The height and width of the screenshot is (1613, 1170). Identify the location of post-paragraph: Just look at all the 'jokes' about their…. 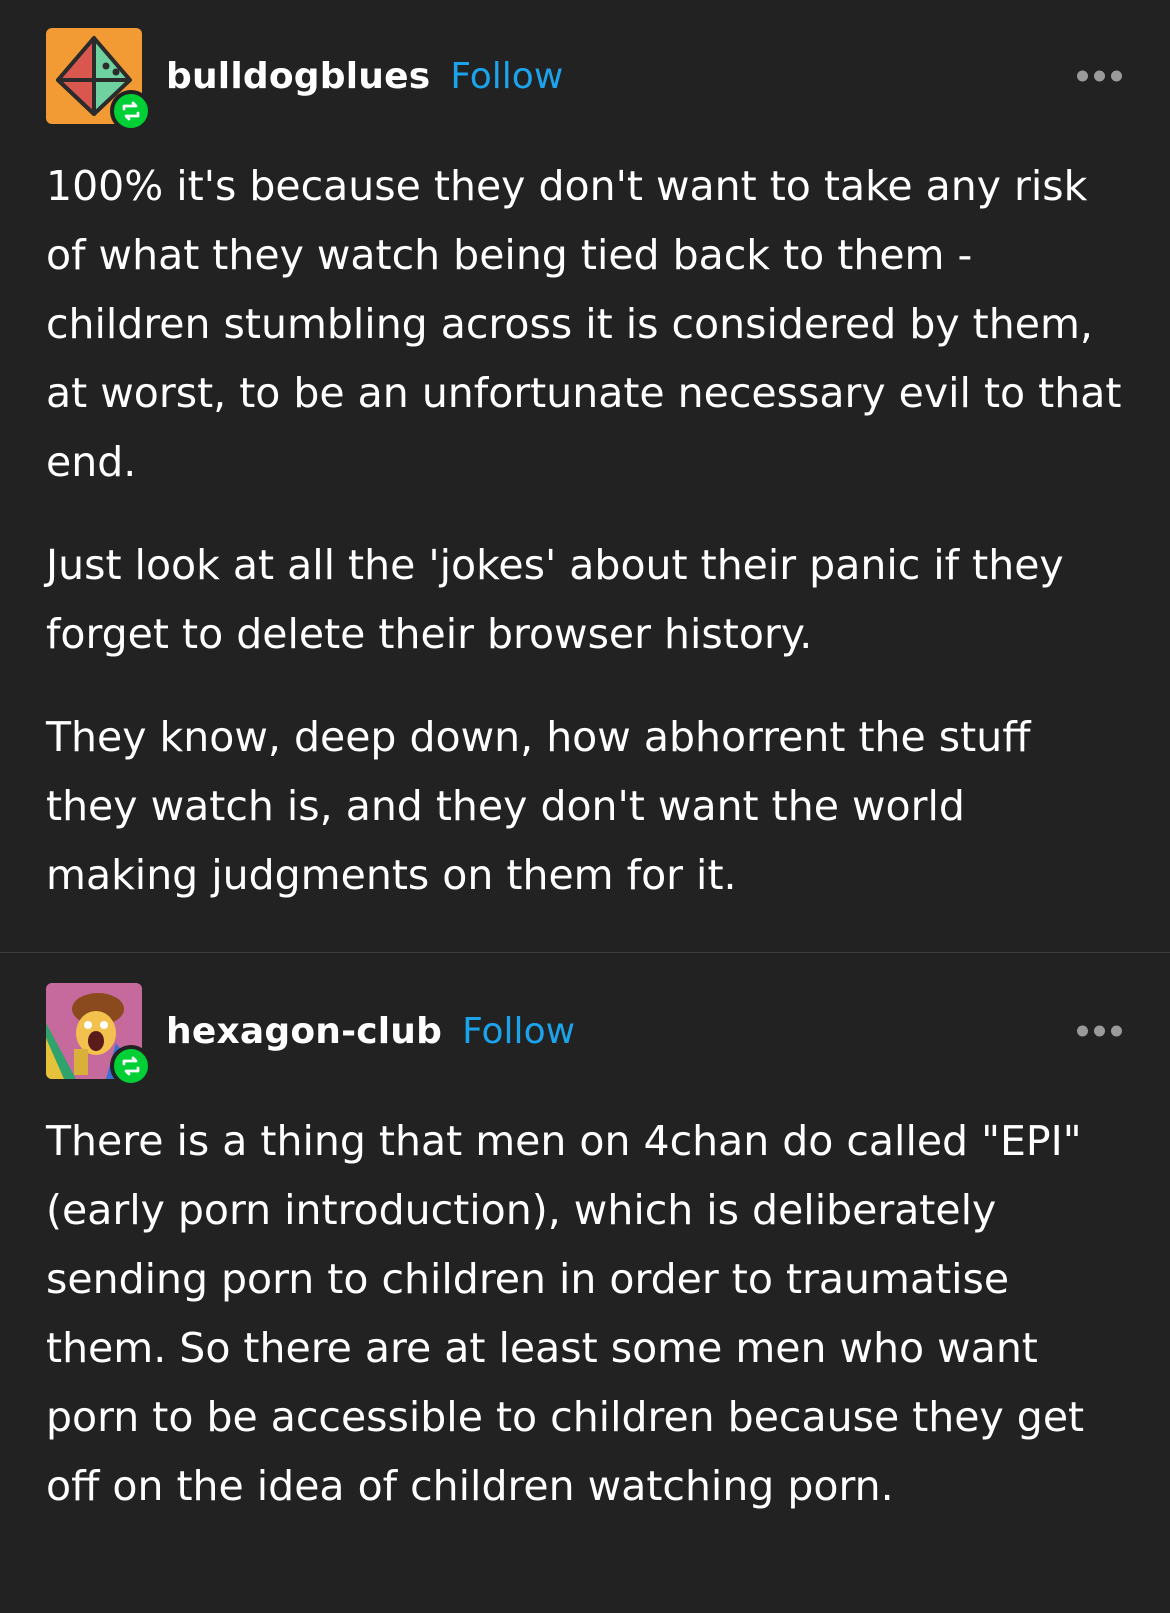
(555, 599).